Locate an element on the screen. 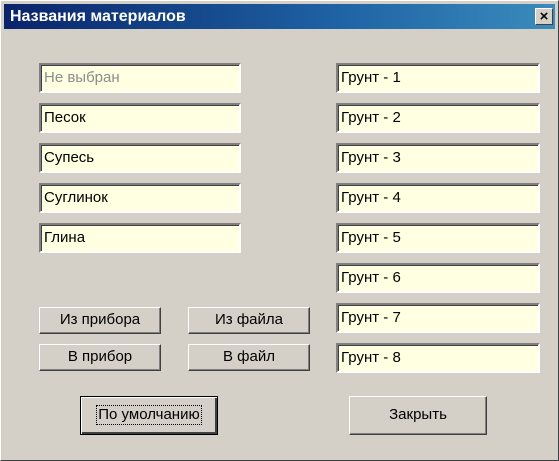 The width and height of the screenshot is (559, 461). to-device-button: В прибор is located at coordinates (100, 357).